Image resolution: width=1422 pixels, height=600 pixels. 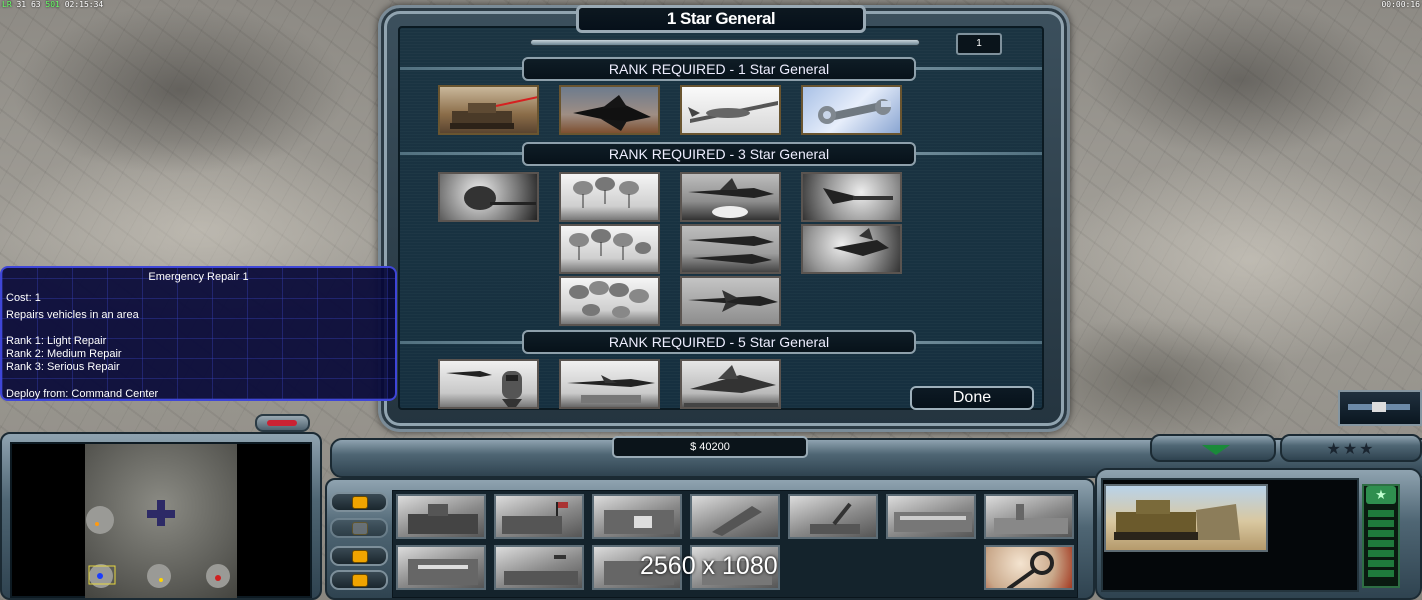 I want to click on money-display: $ 40200, so click(x=710, y=447).